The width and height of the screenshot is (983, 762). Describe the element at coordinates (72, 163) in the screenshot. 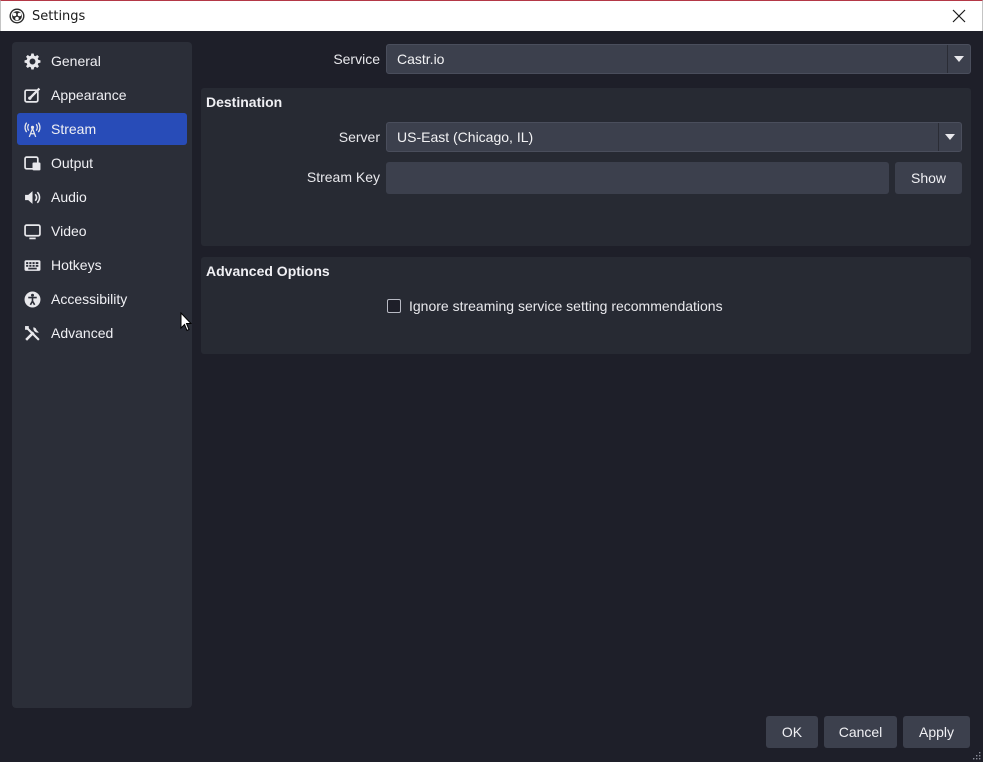

I see `sidebar-item-label: Output` at that location.